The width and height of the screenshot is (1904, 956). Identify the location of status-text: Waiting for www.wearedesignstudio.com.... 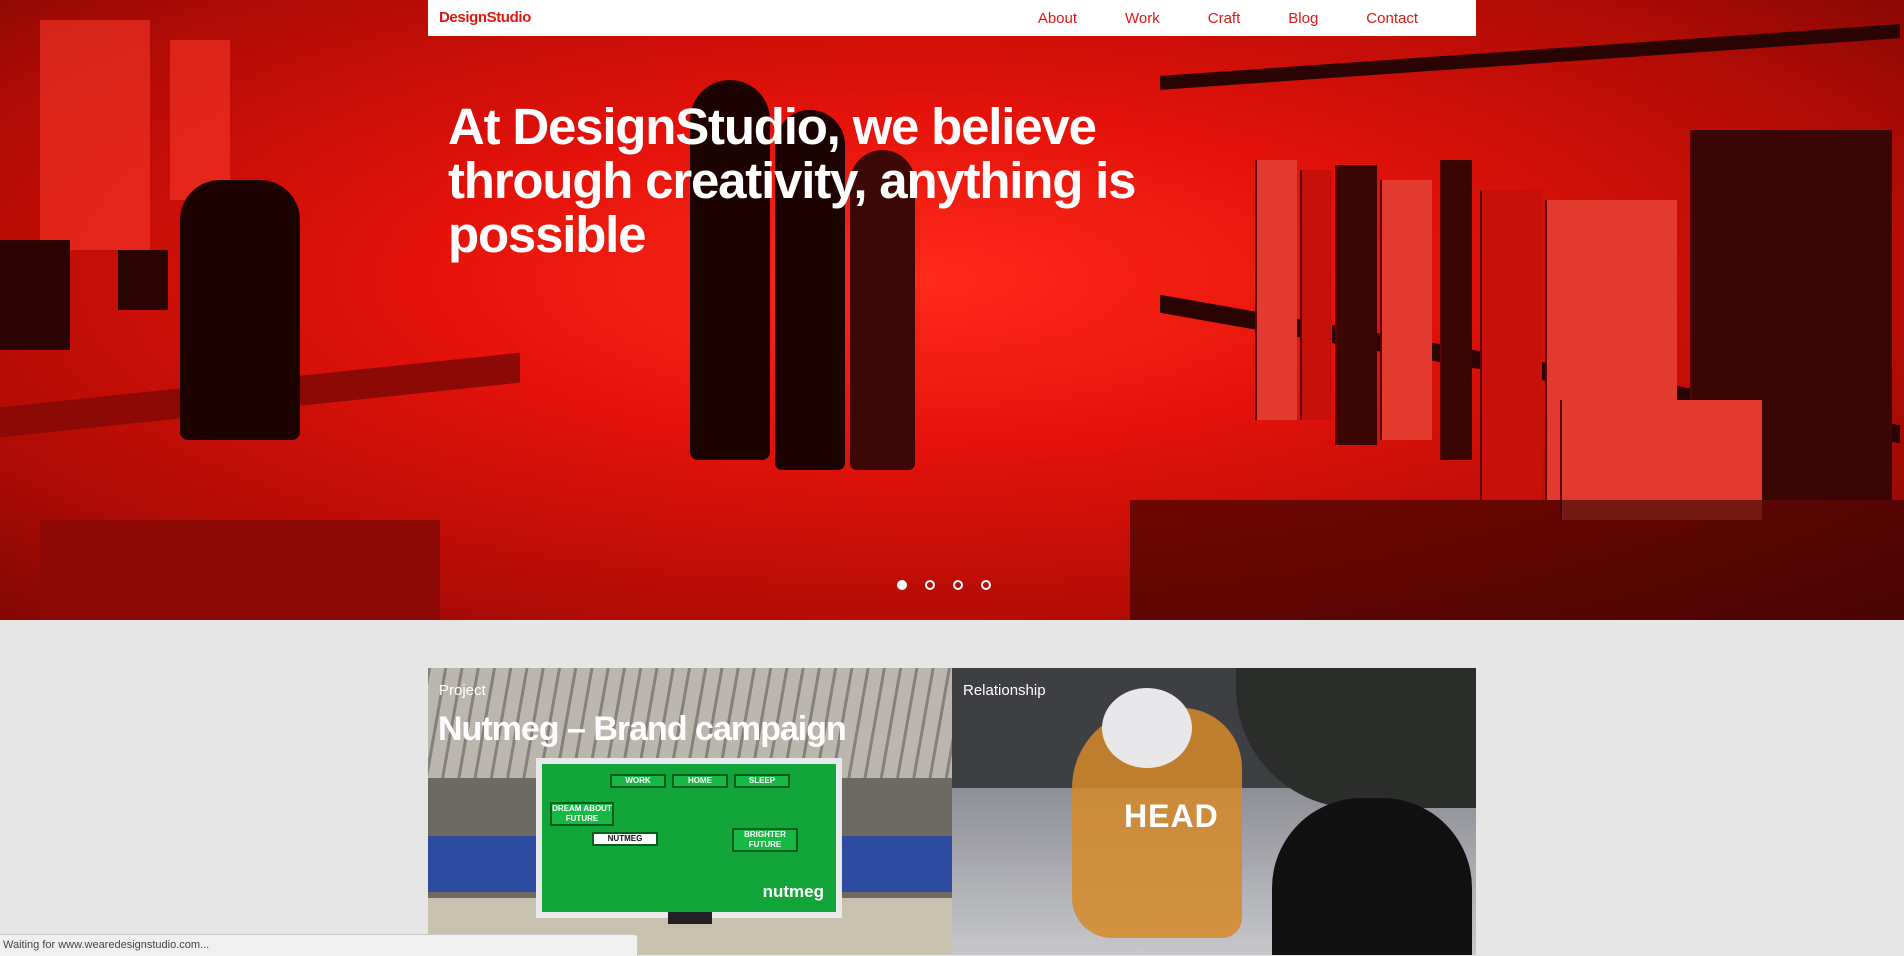
(106, 945).